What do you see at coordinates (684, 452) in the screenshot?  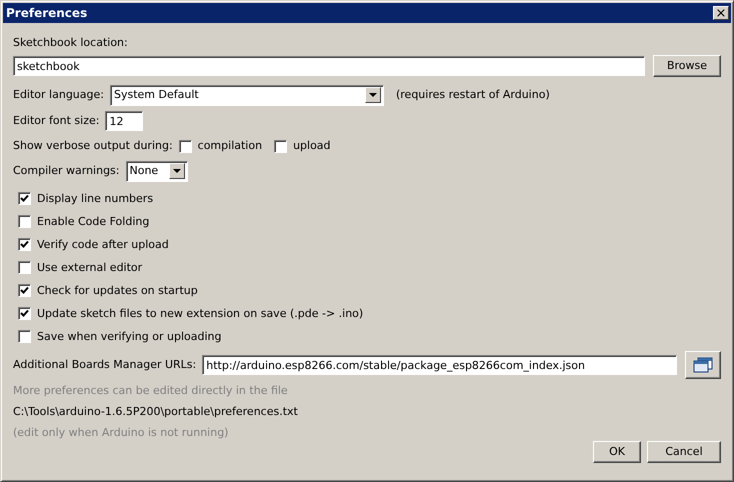 I see `cancel-button: Cancel` at bounding box center [684, 452].